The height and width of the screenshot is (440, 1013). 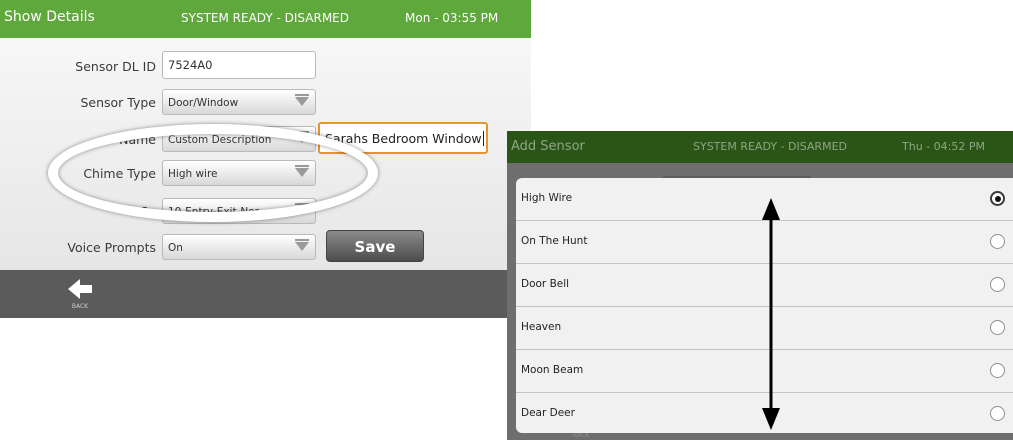 I want to click on sensor-type-value: Door/Window, so click(x=203, y=103).